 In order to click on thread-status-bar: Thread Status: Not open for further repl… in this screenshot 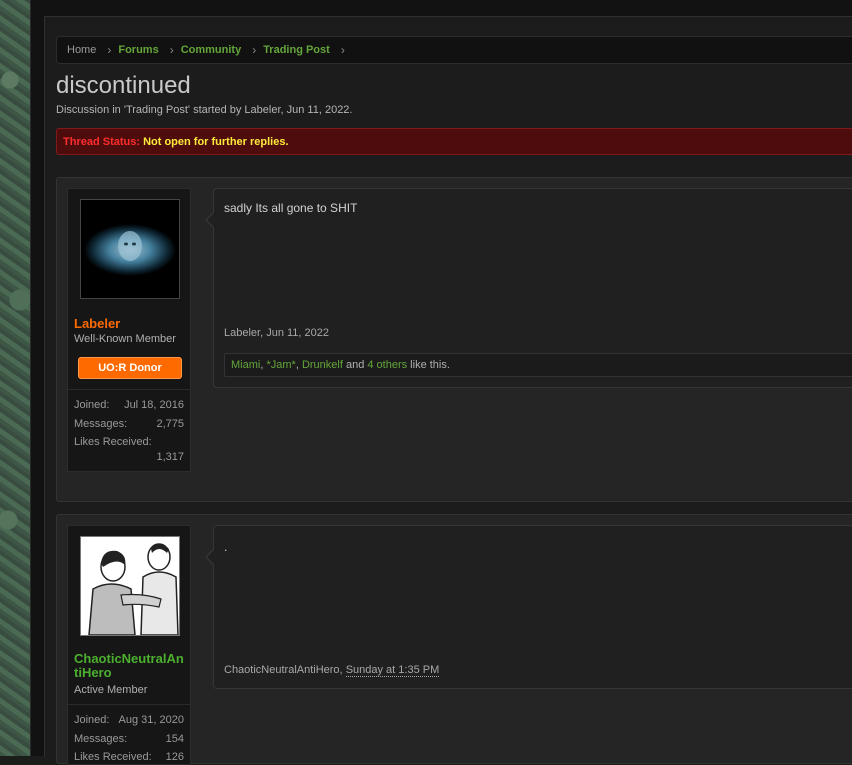, I will do `click(454, 141)`.